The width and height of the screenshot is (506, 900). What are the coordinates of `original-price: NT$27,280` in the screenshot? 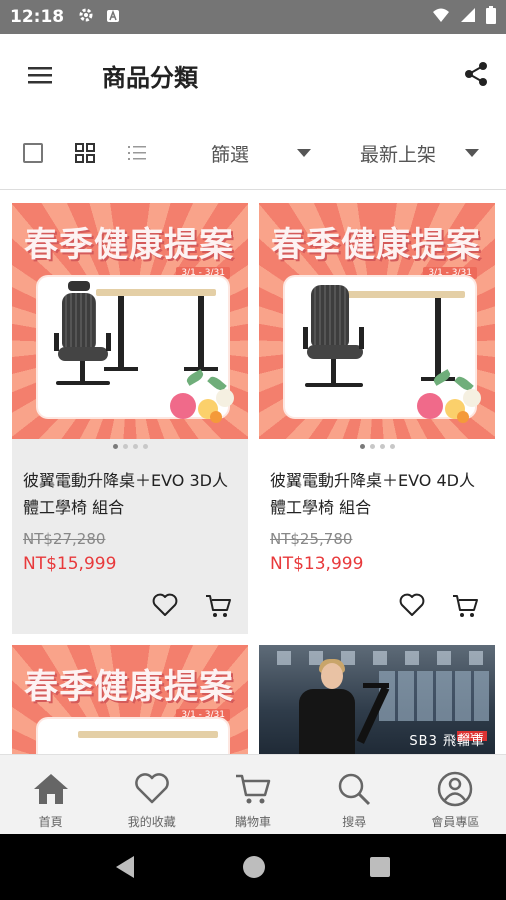 It's located at (64, 539).